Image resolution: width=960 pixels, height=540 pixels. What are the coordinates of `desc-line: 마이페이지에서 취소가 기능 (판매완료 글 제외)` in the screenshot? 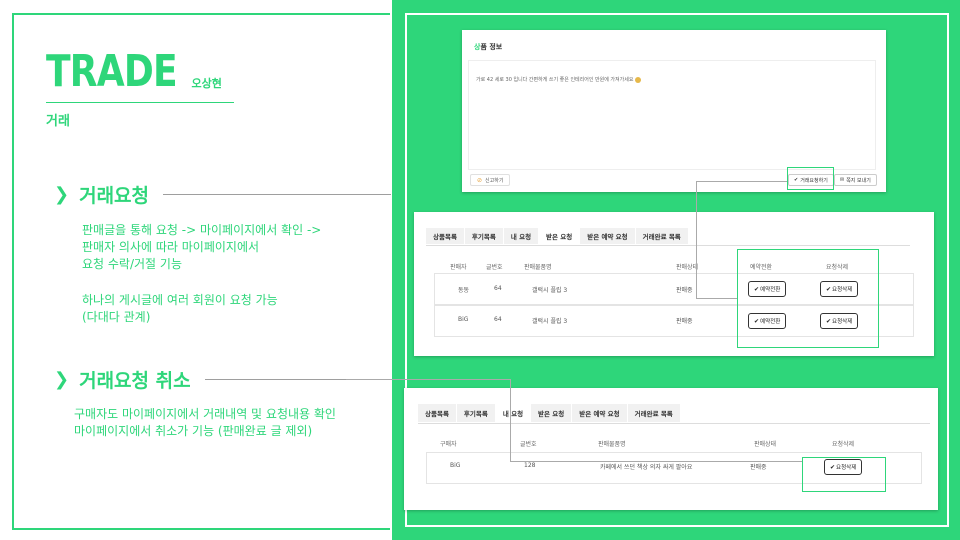 It's located at (193, 431).